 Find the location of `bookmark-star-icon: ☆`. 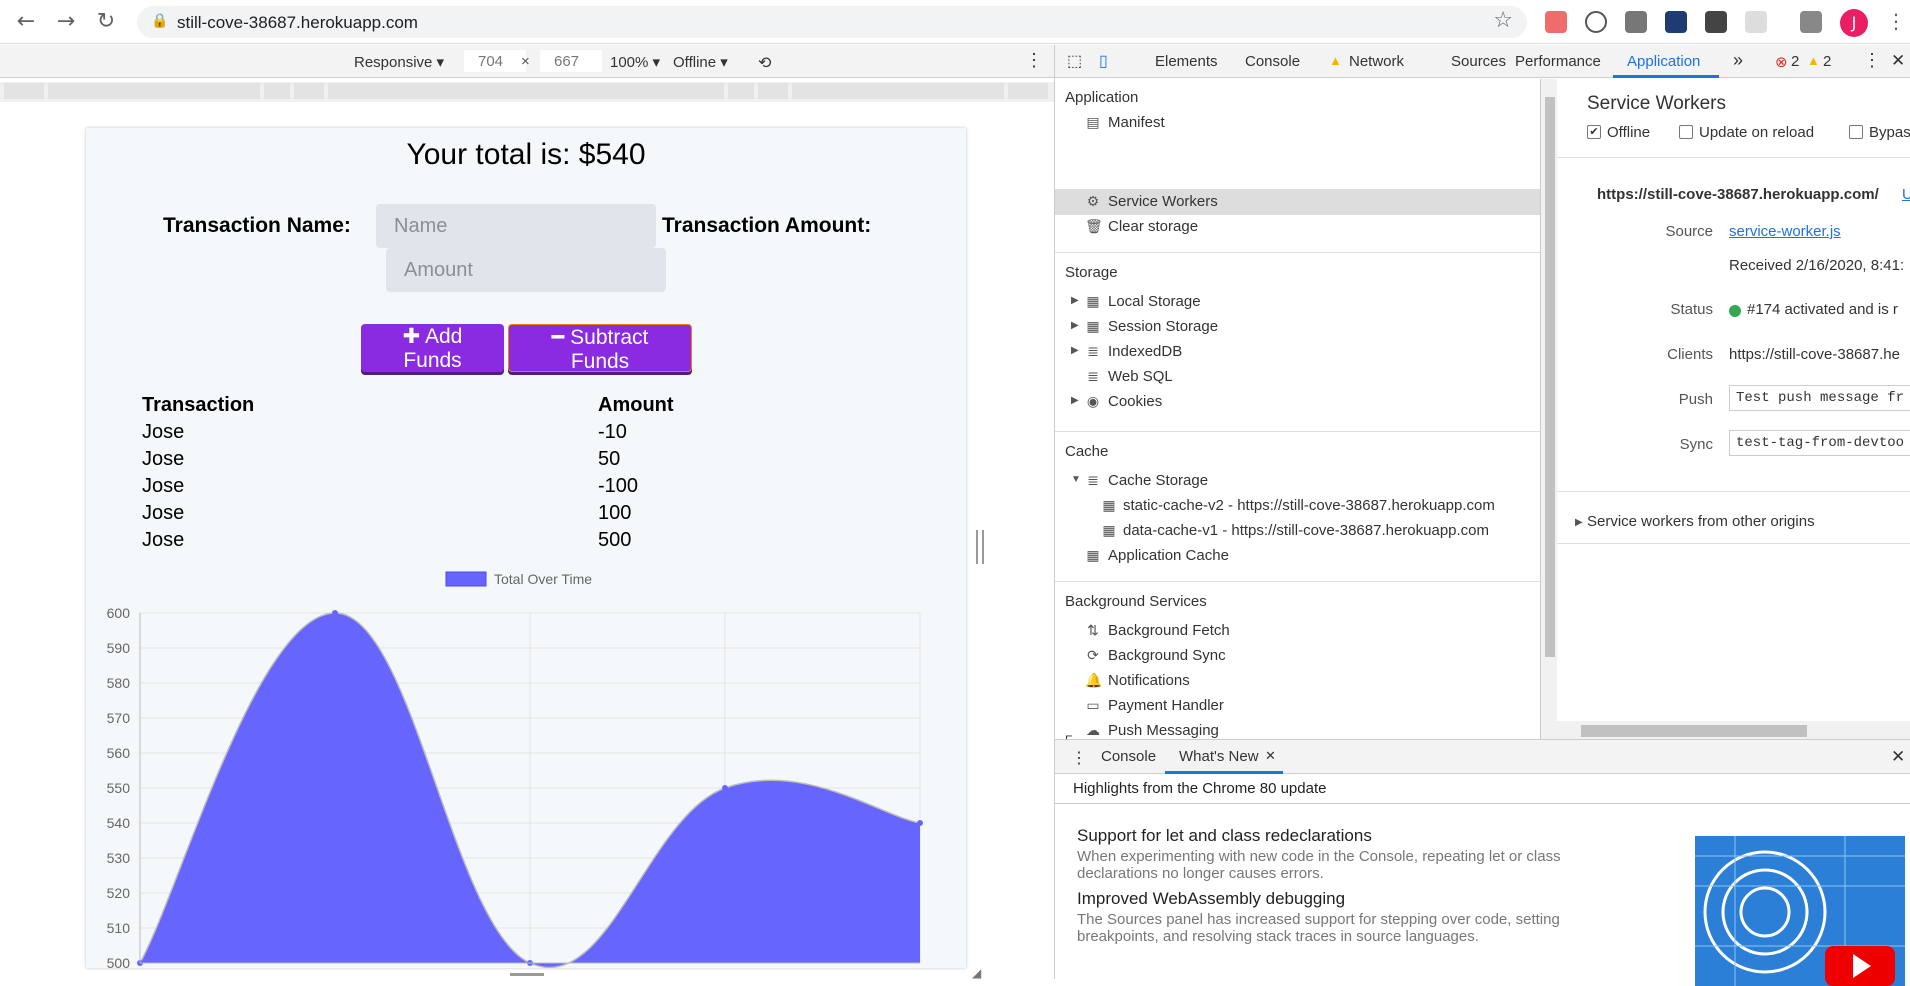

bookmark-star-icon: ☆ is located at coordinates (1503, 20).